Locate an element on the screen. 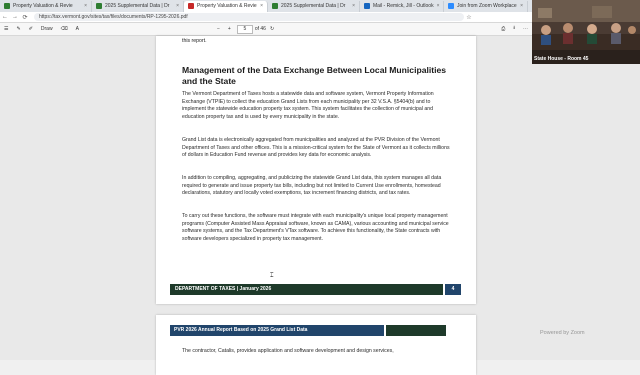 The image size is (640, 375). browser-tab: Join from Zoom Workplace × is located at coordinates (486, 6).